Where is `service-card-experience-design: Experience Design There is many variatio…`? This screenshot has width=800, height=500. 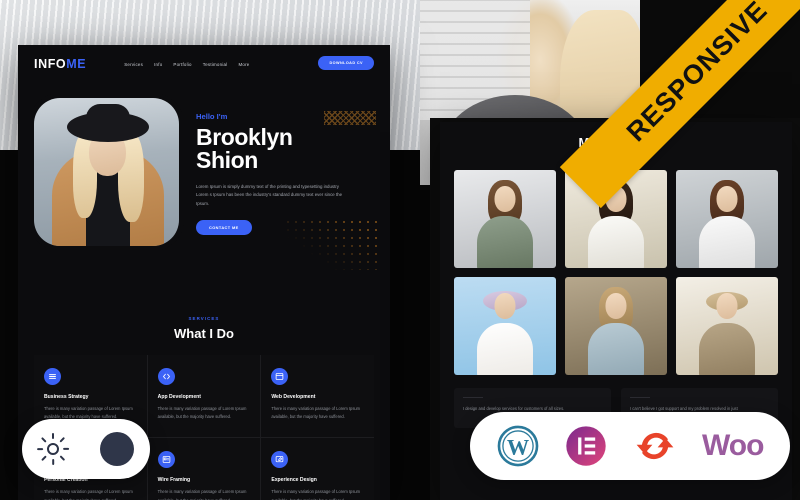
service-card-experience-design: Experience Design There is many variatio… is located at coordinates (317, 469).